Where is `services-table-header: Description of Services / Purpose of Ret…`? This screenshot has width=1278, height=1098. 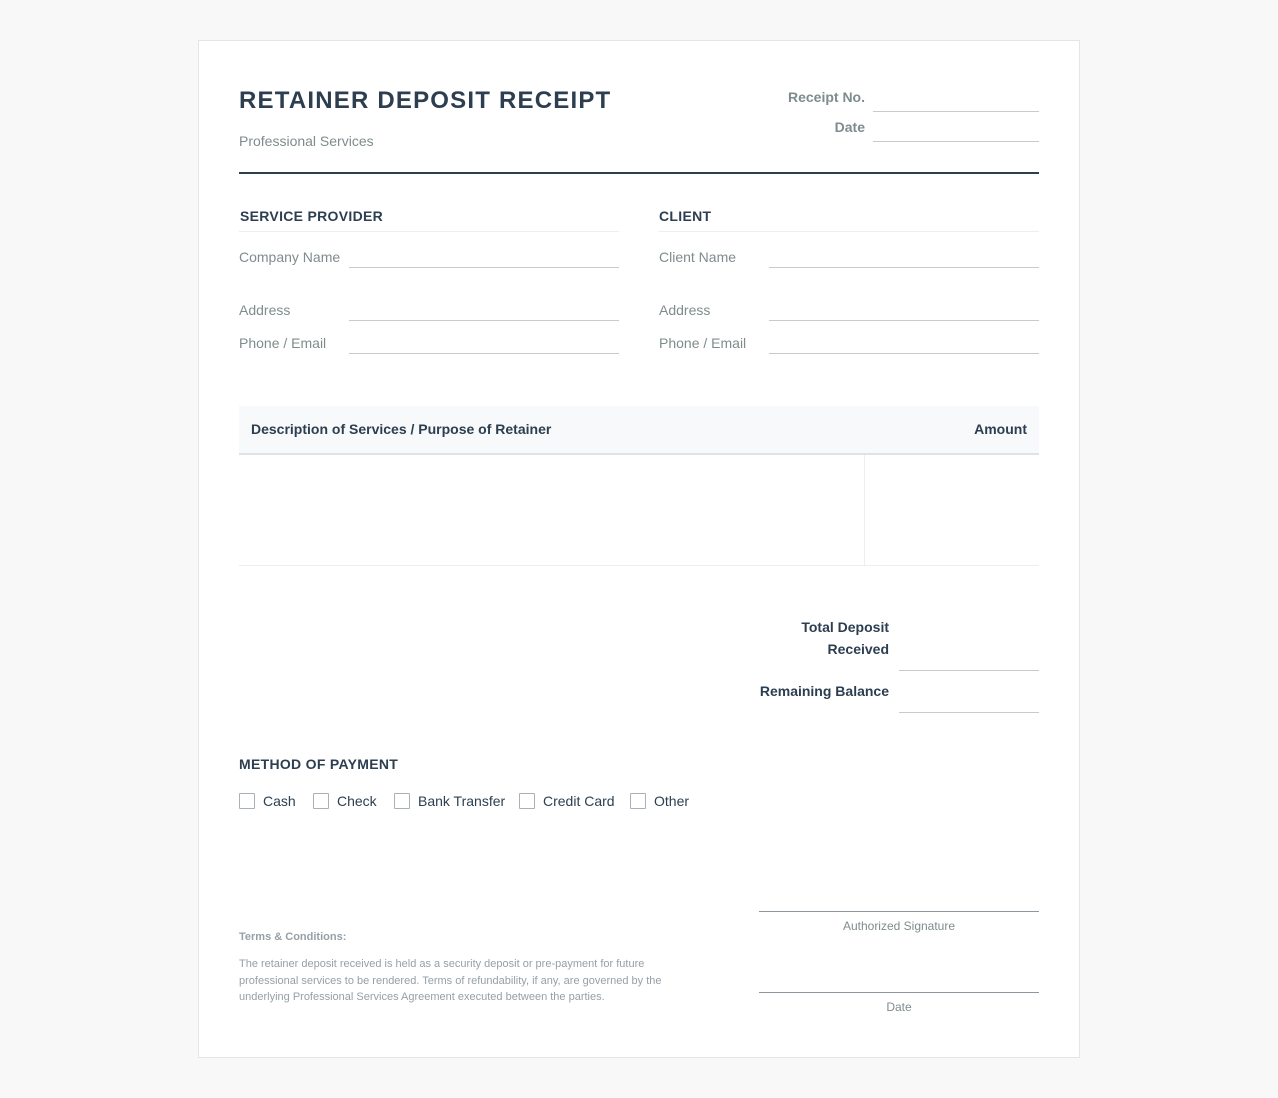
services-table-header: Description of Services / Purpose of Ret… is located at coordinates (639, 430).